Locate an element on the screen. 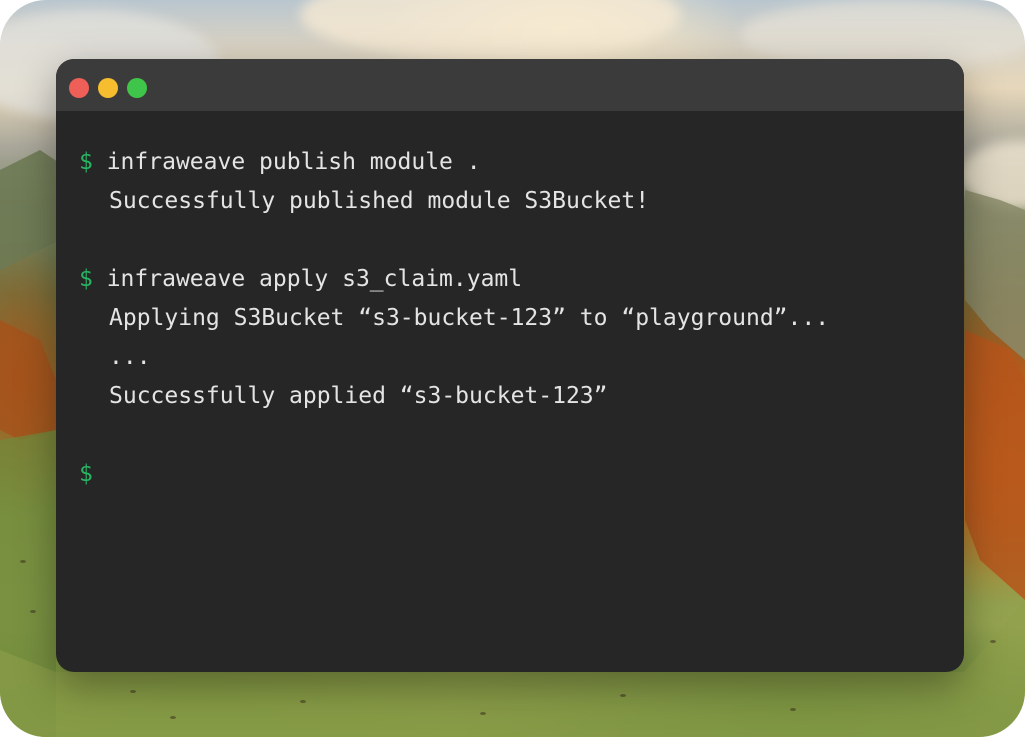 The image size is (1025, 737). command-text: infraweave apply s3_claim.yaml is located at coordinates (307, 279).